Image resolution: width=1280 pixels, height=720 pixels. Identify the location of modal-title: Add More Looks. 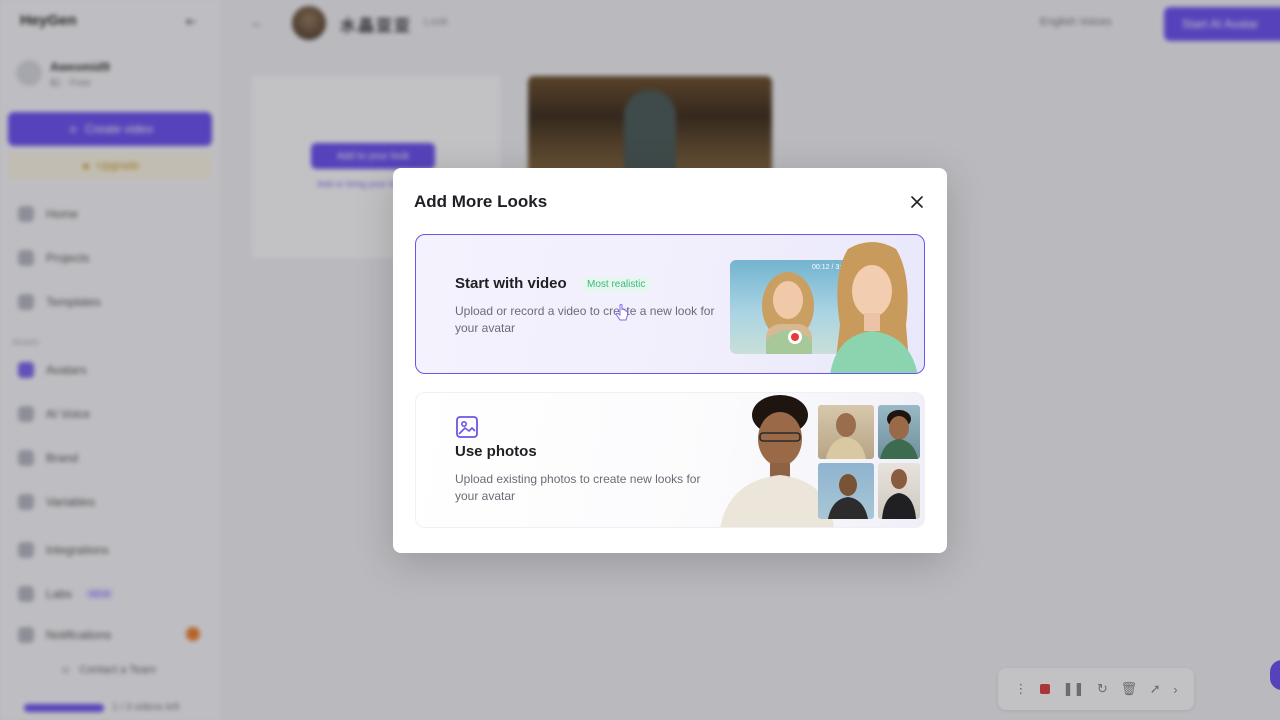
(481, 201).